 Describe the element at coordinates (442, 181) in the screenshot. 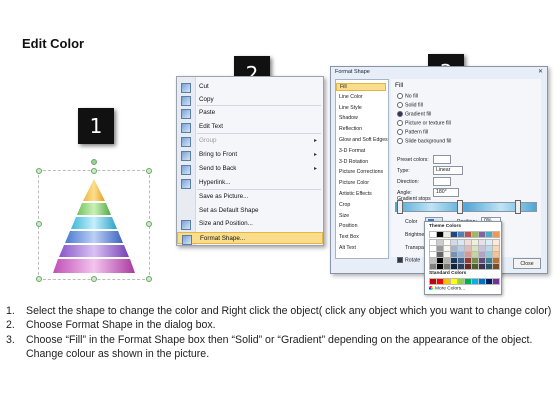

I see `direction-dropdown` at that location.